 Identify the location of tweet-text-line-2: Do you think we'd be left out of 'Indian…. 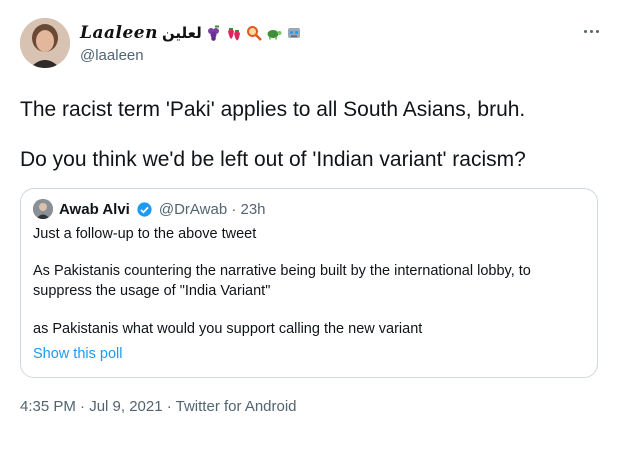
(273, 159).